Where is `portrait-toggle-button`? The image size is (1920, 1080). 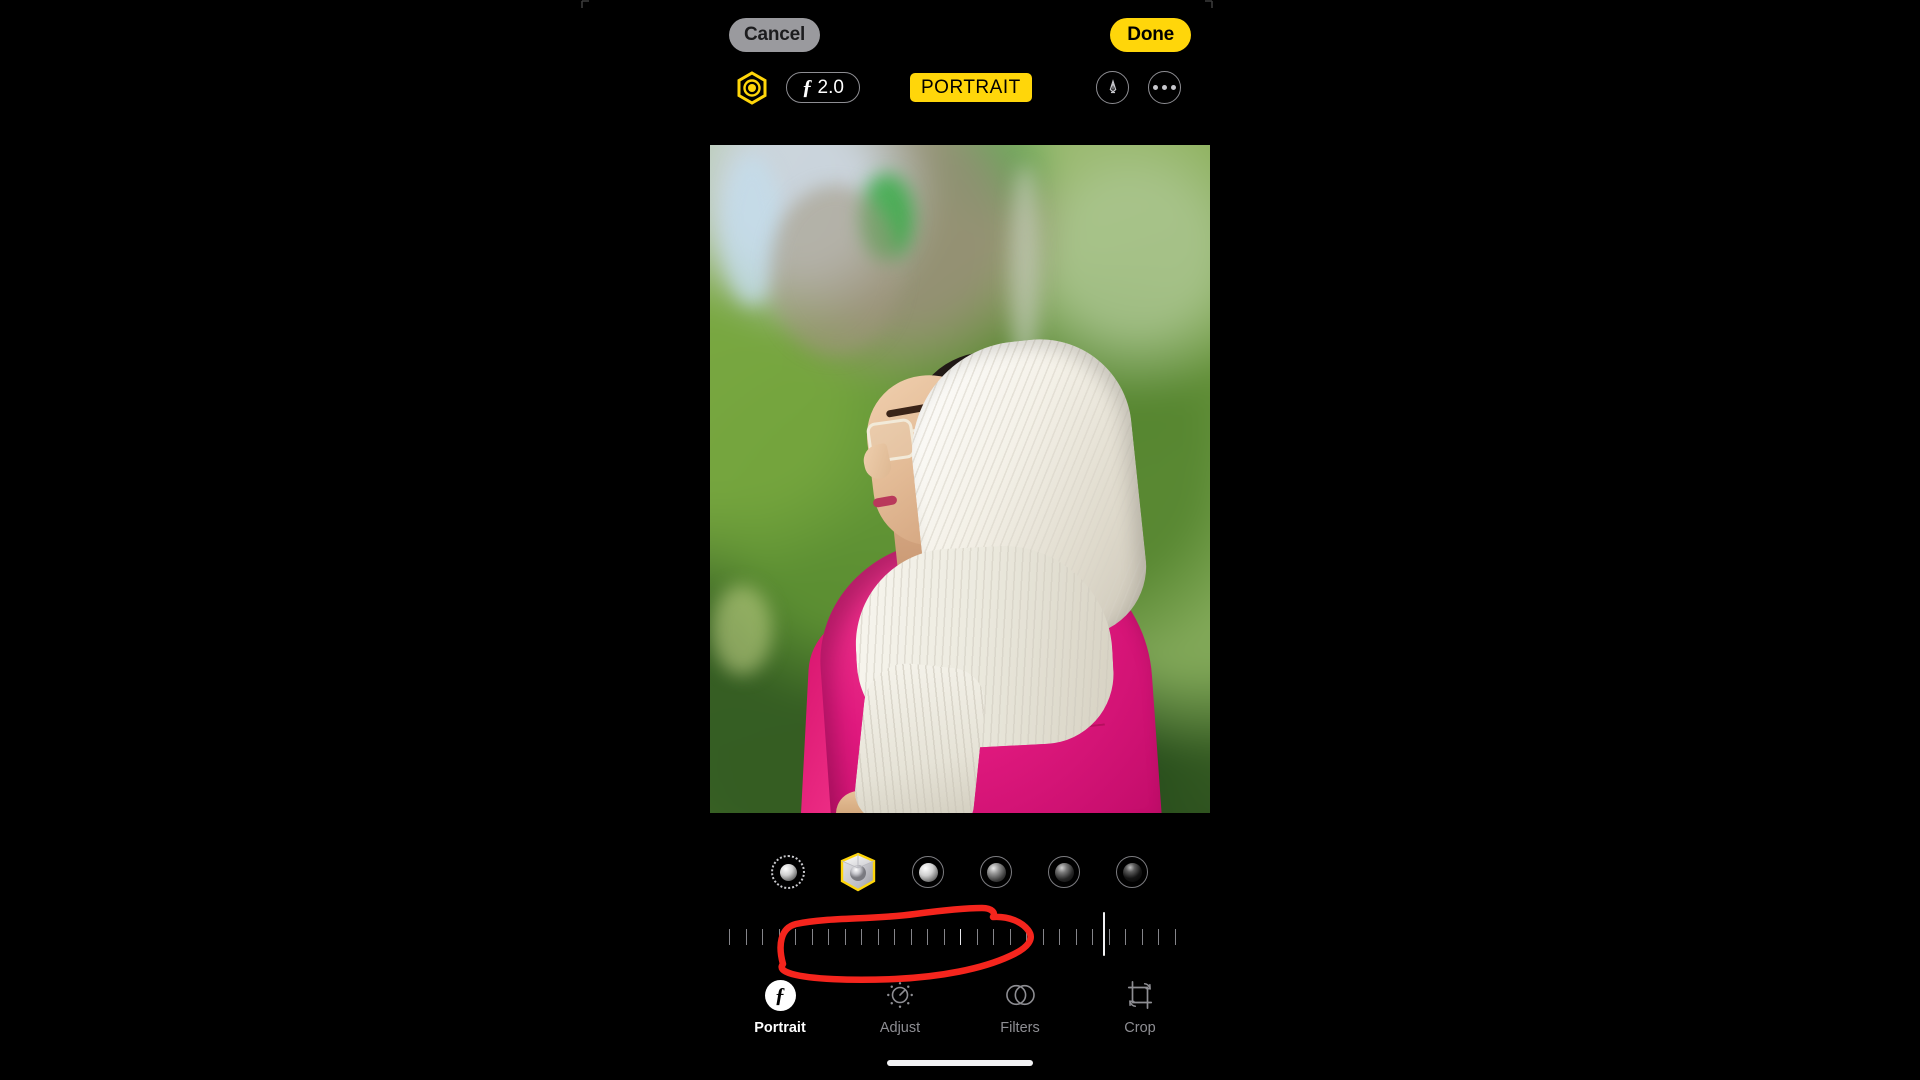 portrait-toggle-button is located at coordinates (752, 88).